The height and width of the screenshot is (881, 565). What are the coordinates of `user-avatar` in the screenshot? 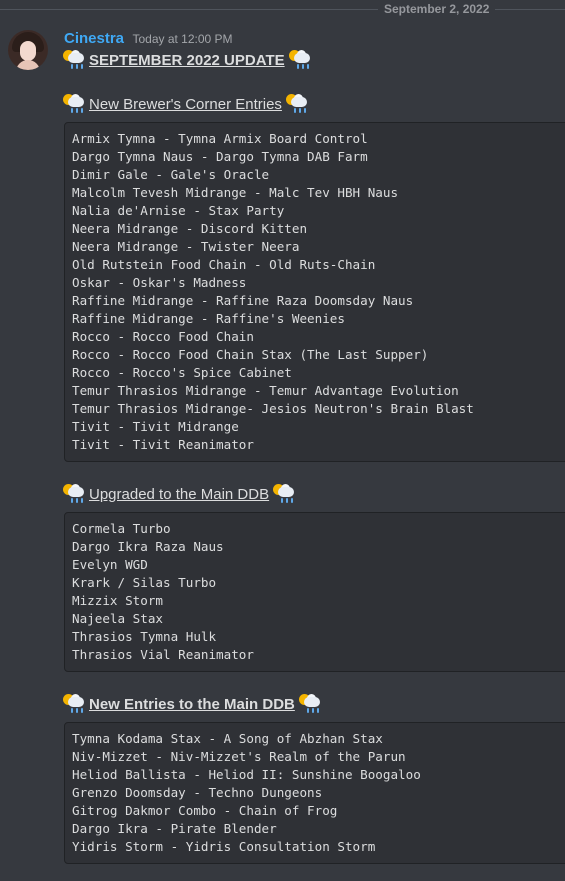 It's located at (28, 50).